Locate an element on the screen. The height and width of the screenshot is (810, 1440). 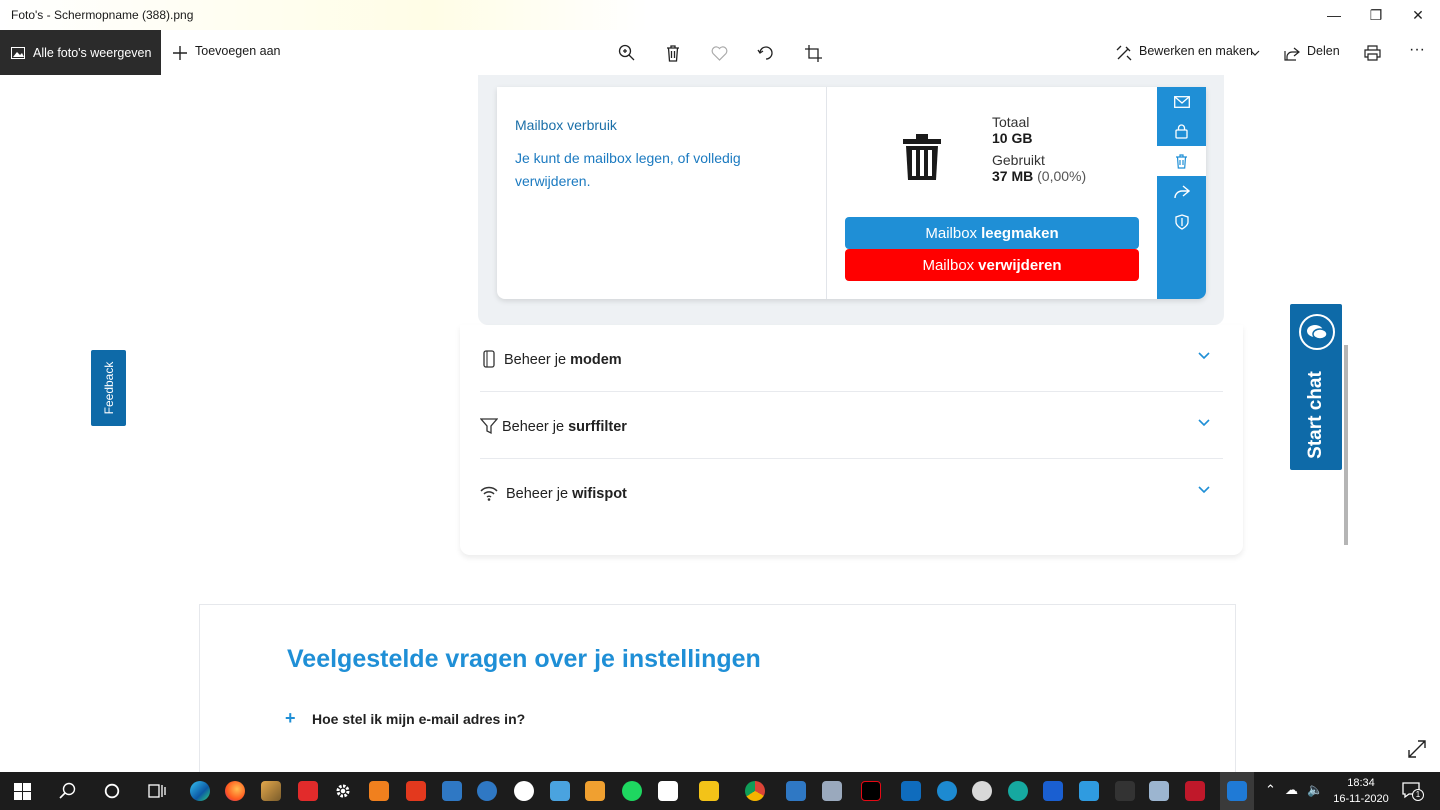
zoom-icon is located at coordinates (627, 53).